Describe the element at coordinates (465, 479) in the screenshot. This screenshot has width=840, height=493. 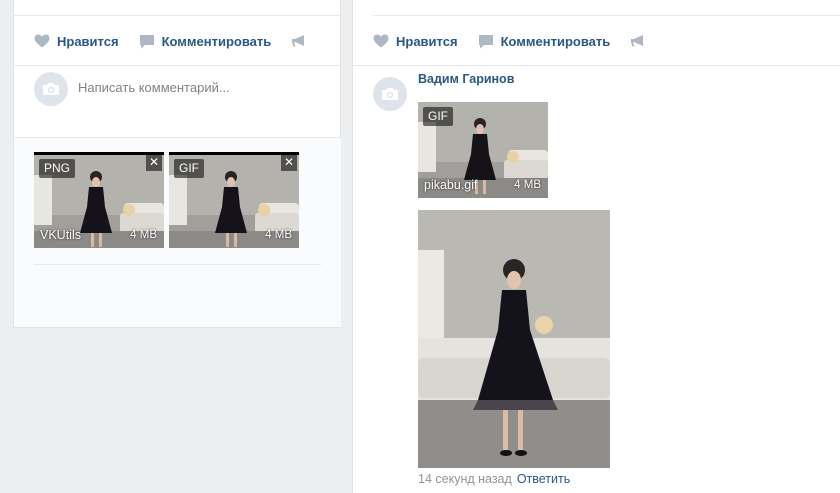
I see `comment-timestamp: 14 секунд назад` at that location.